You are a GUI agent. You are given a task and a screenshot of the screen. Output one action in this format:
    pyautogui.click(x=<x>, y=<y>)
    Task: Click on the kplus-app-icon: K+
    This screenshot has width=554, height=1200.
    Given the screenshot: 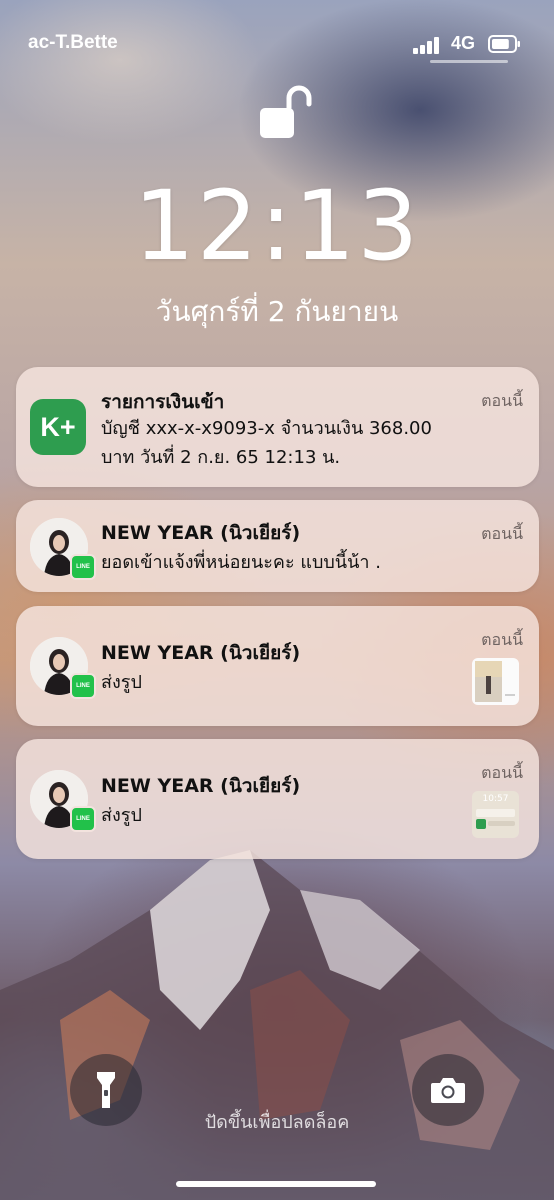 What is the action you would take?
    pyautogui.click(x=58, y=427)
    